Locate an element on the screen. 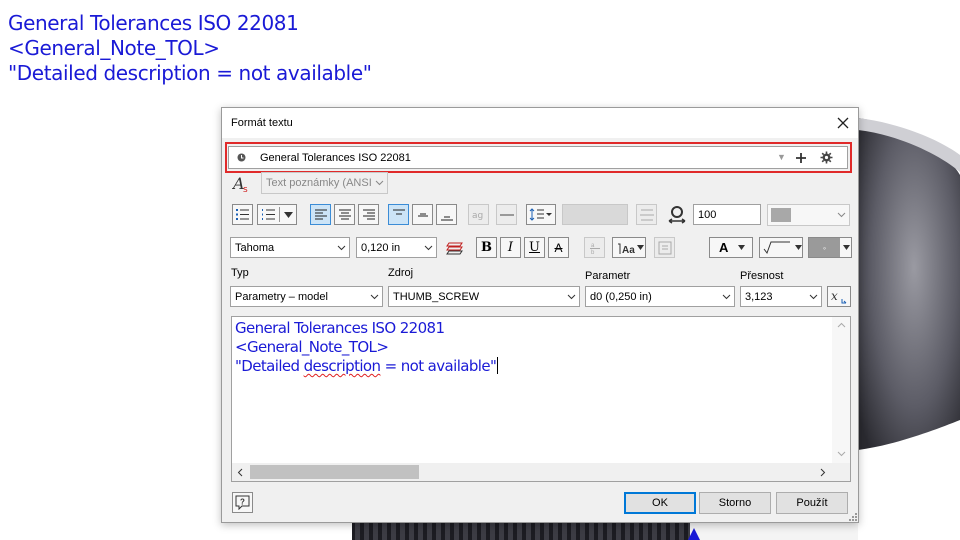 The height and width of the screenshot is (540, 960). line-spacing-button is located at coordinates (541, 214).